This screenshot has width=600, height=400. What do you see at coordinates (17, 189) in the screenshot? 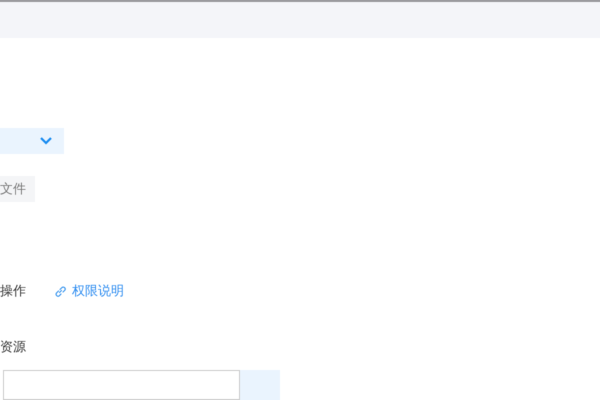
I see `file-button: 文件` at bounding box center [17, 189].